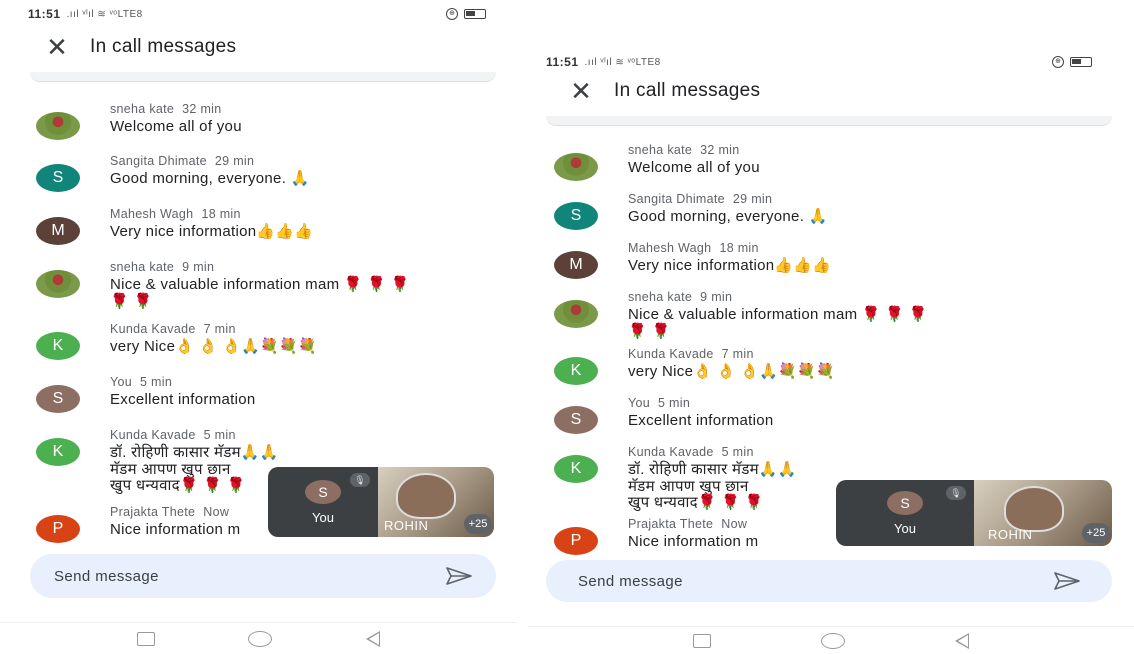 This screenshot has height=654, width=1134. I want to click on list-item: K Kunda Kavade 7 min very Nice👌 👌 👌🙏💐💐💐, so click(694, 366).